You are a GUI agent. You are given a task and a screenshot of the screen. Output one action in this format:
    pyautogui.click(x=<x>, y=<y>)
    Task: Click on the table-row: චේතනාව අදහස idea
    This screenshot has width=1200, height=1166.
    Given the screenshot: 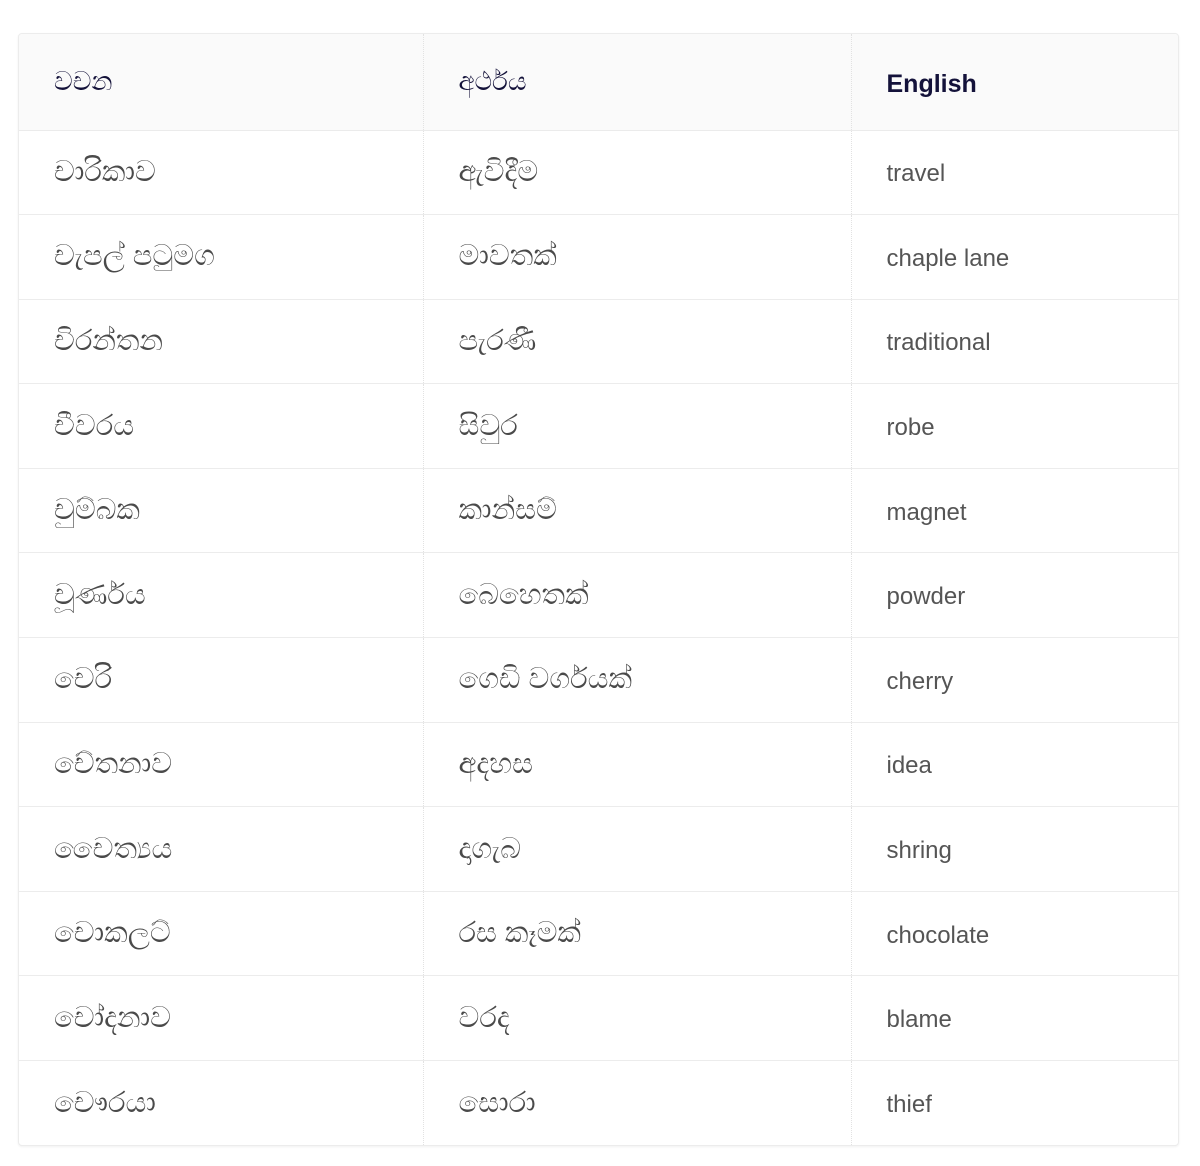 What is the action you would take?
    pyautogui.click(x=598, y=764)
    